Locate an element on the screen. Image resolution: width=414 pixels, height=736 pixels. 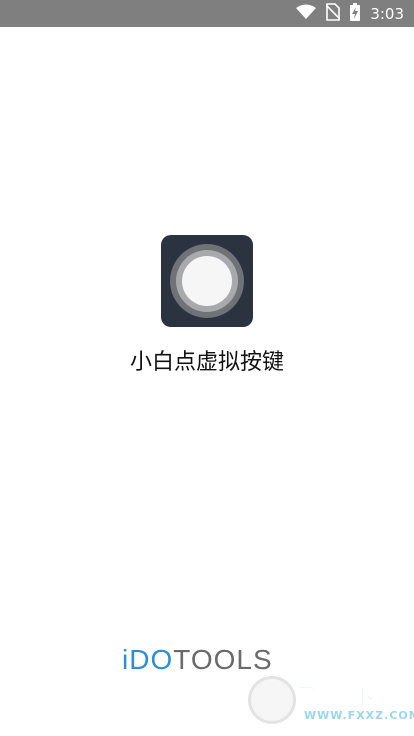
no-sim-icon is located at coordinates (333, 13).